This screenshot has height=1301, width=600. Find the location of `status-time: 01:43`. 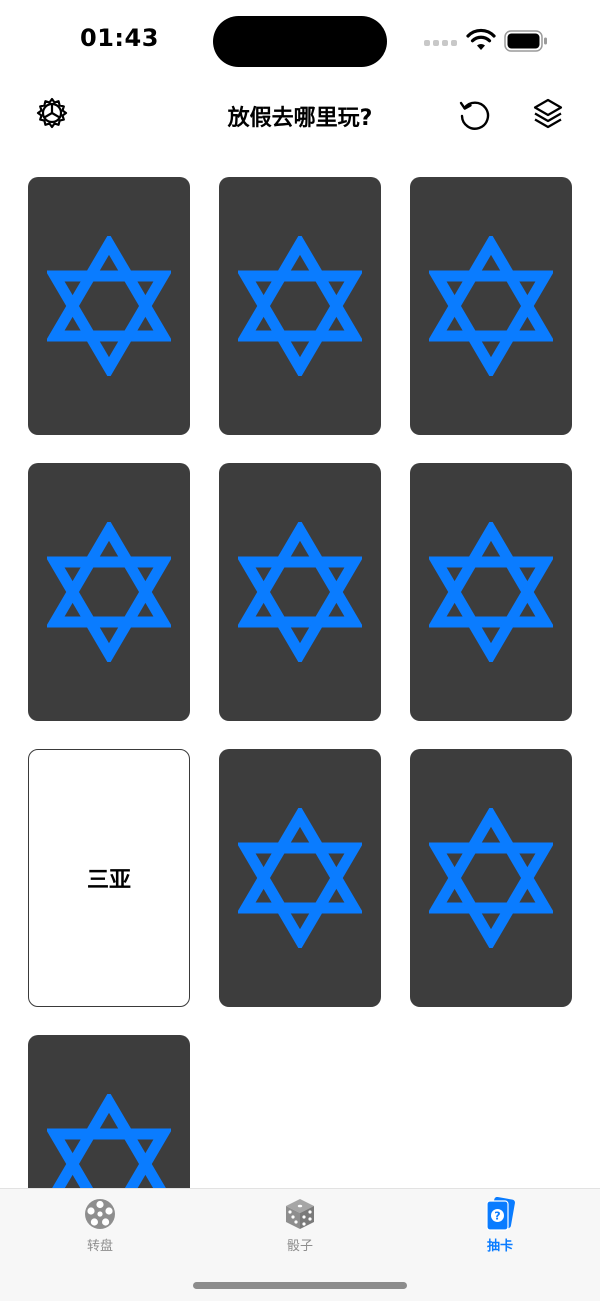

status-time: 01:43 is located at coordinates (119, 38).